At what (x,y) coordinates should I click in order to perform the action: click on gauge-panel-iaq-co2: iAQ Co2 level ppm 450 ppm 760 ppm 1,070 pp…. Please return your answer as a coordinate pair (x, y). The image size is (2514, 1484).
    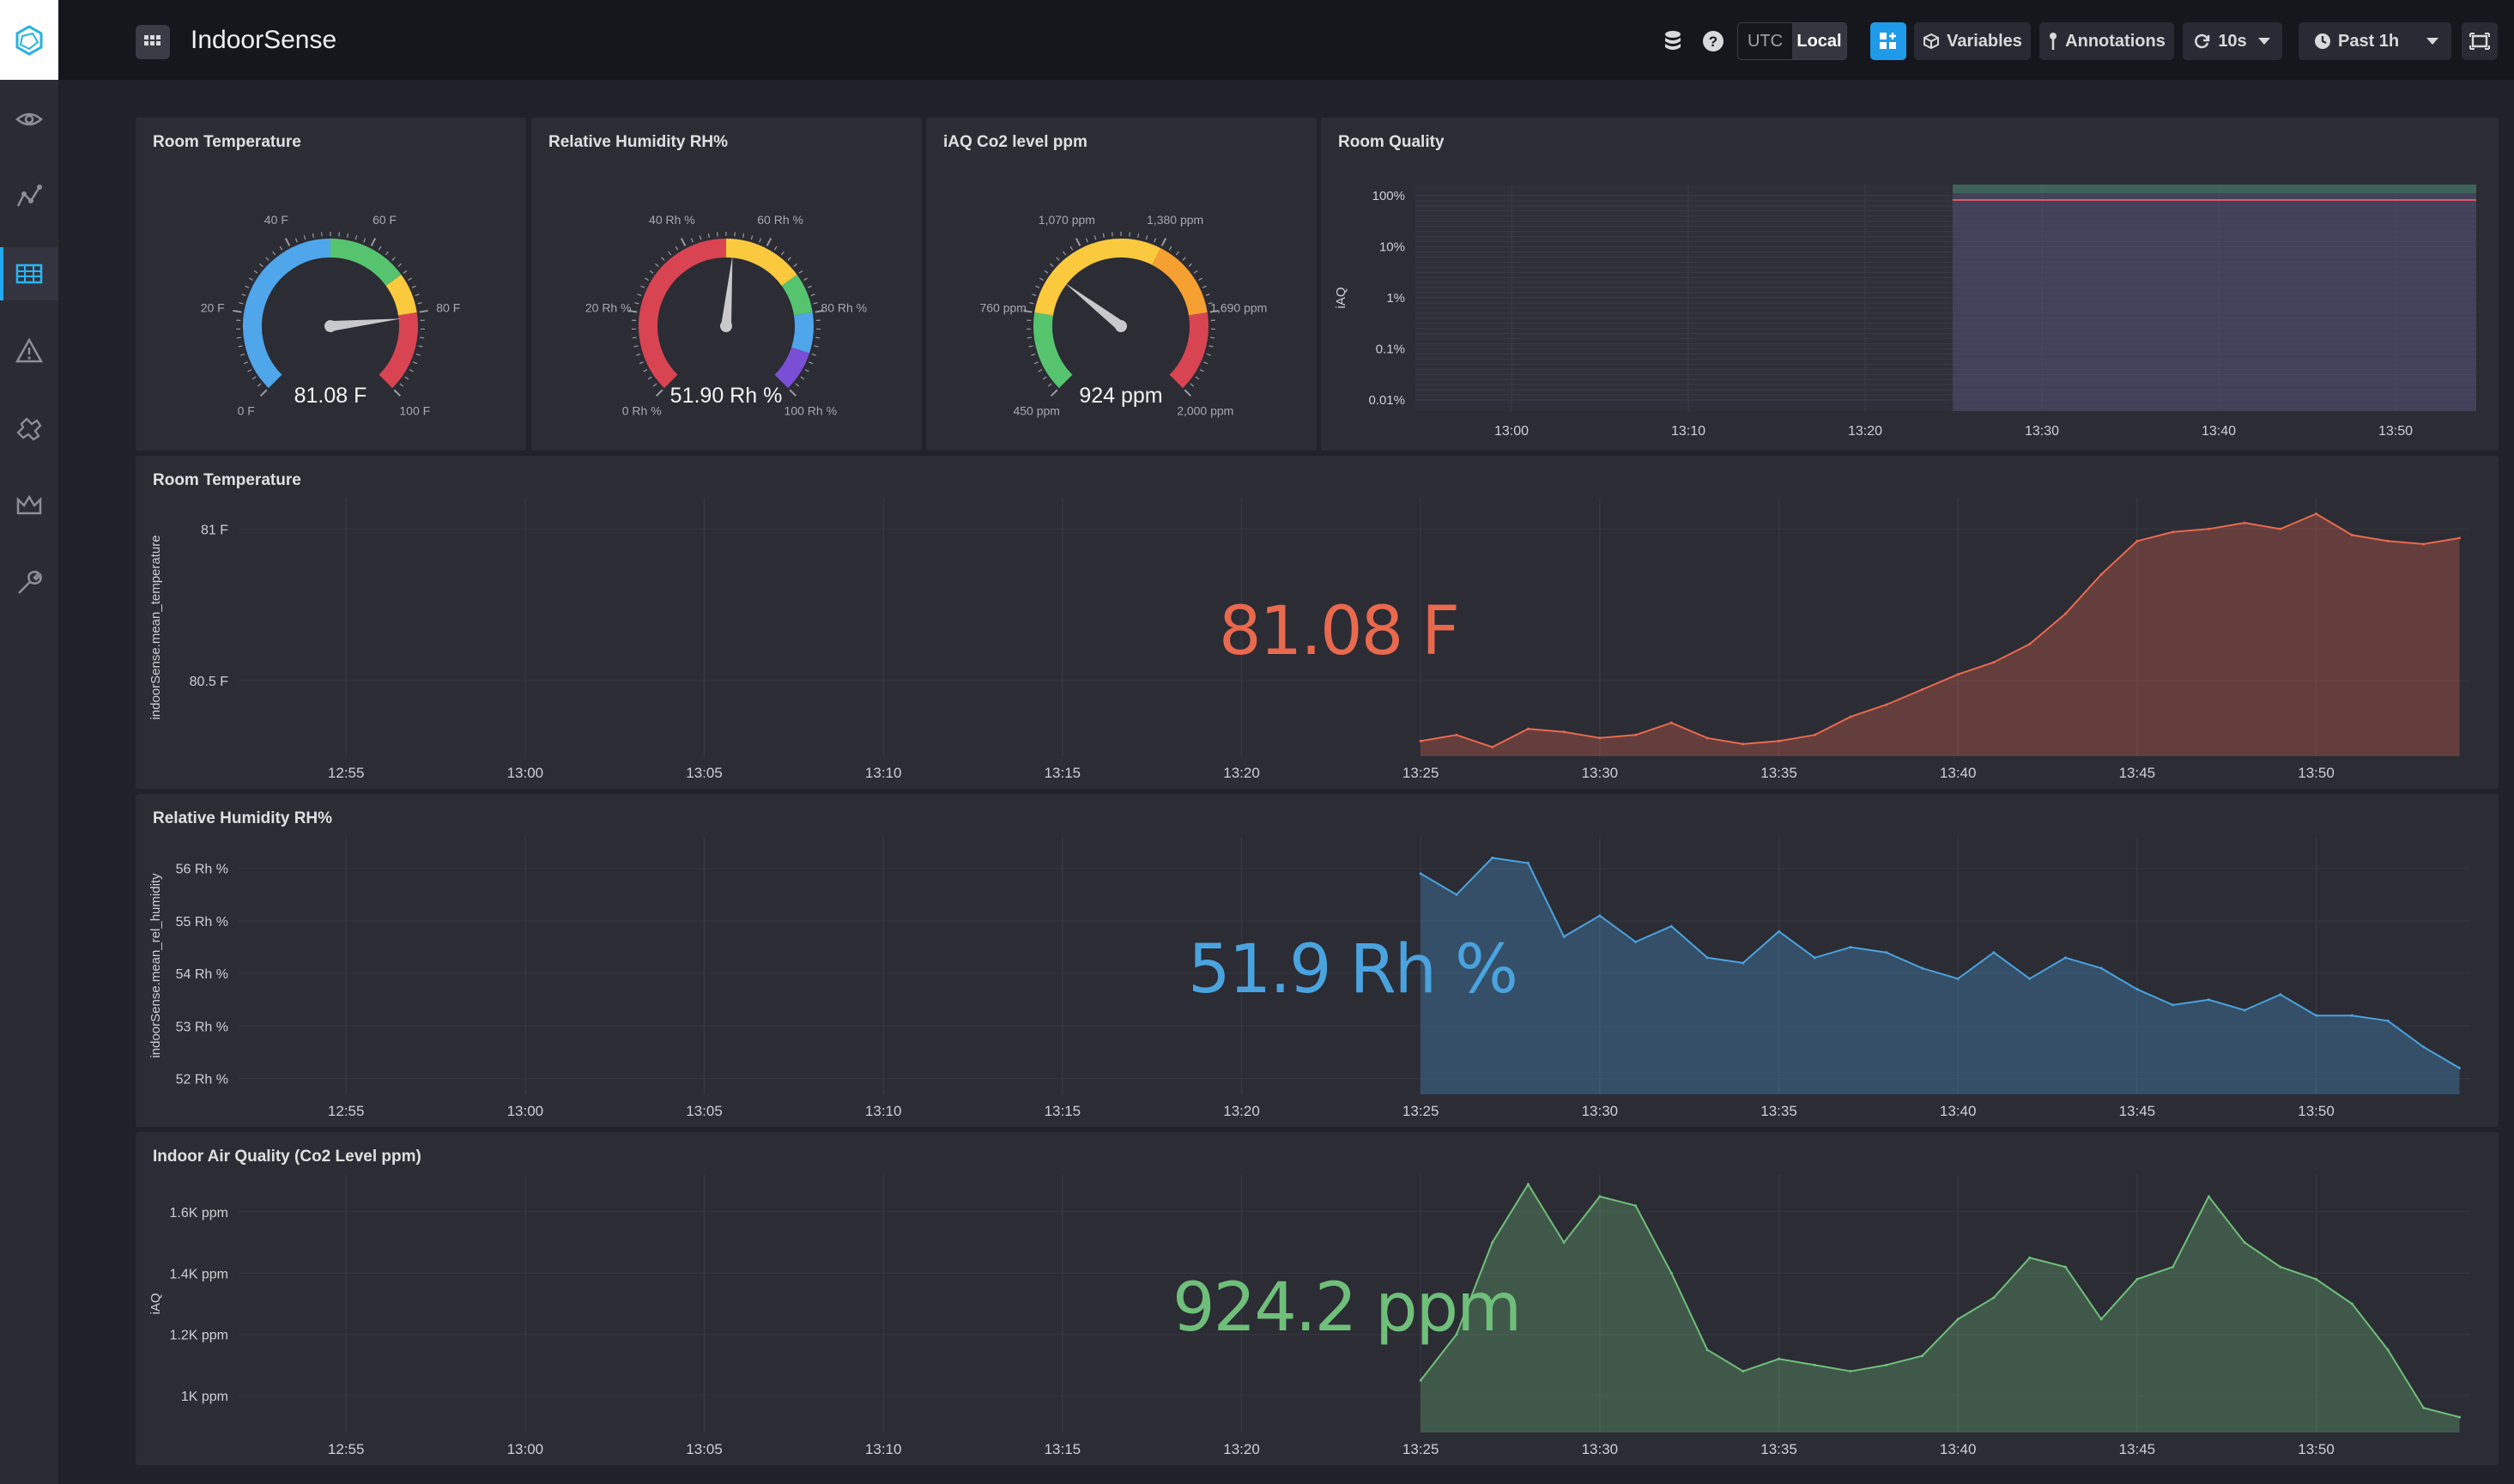
    Looking at the image, I should click on (1121, 284).